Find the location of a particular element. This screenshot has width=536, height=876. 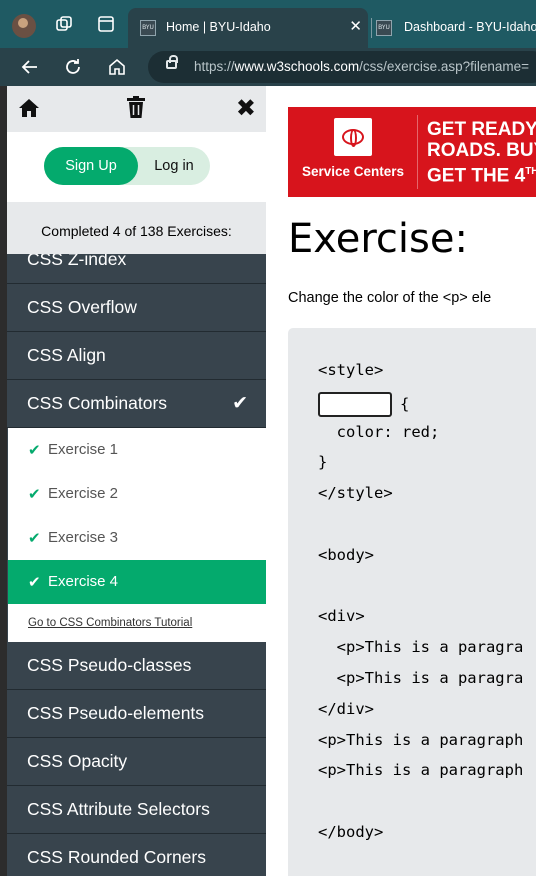

code-line: } is located at coordinates (323, 462).